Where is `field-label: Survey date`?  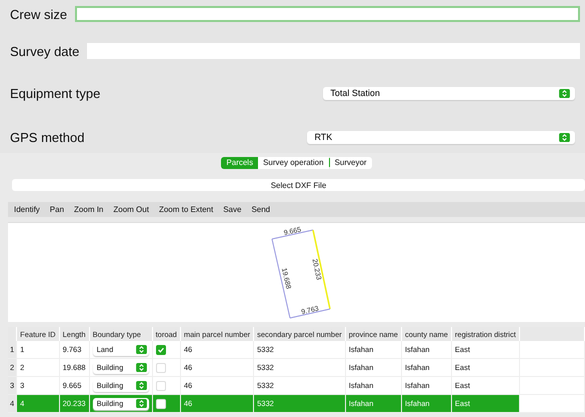
field-label: Survey date is located at coordinates (45, 51).